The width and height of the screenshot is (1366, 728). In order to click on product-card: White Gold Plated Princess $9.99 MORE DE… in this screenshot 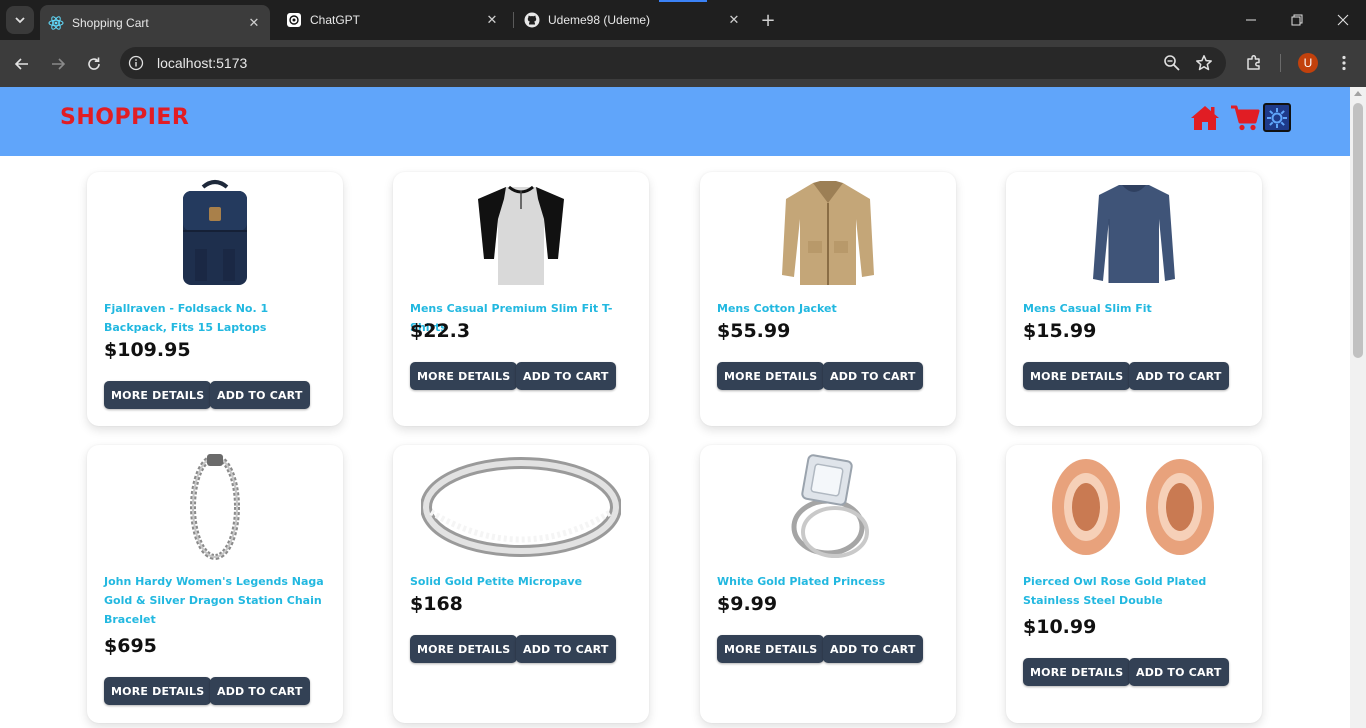, I will do `click(828, 584)`.